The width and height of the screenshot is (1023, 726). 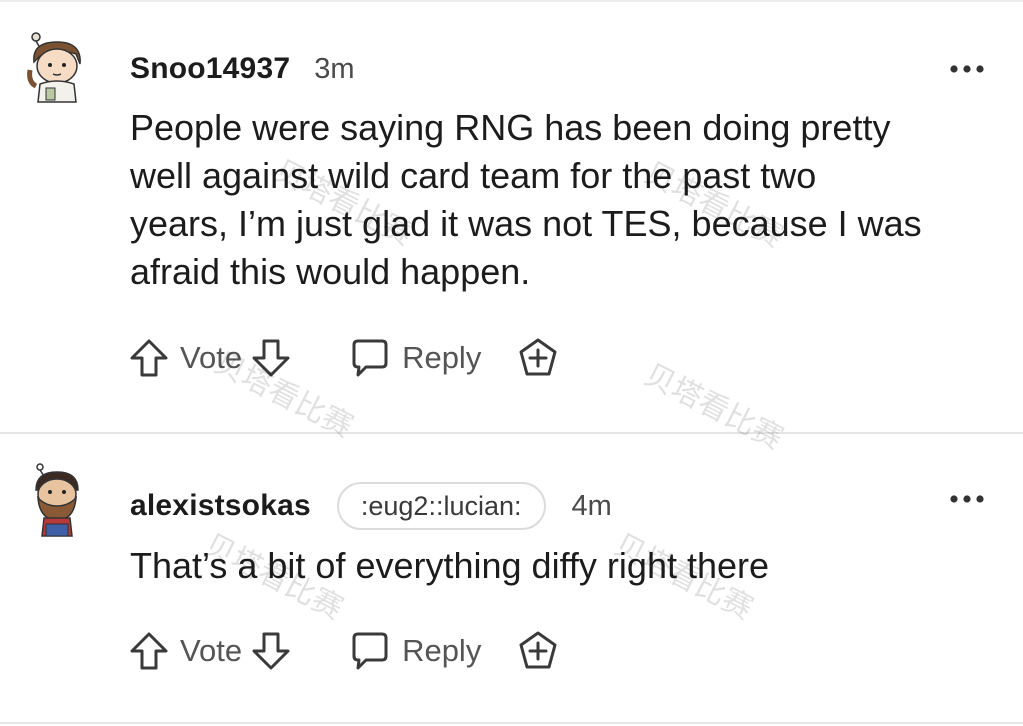 I want to click on timestamp: 3m, so click(x=334, y=68).